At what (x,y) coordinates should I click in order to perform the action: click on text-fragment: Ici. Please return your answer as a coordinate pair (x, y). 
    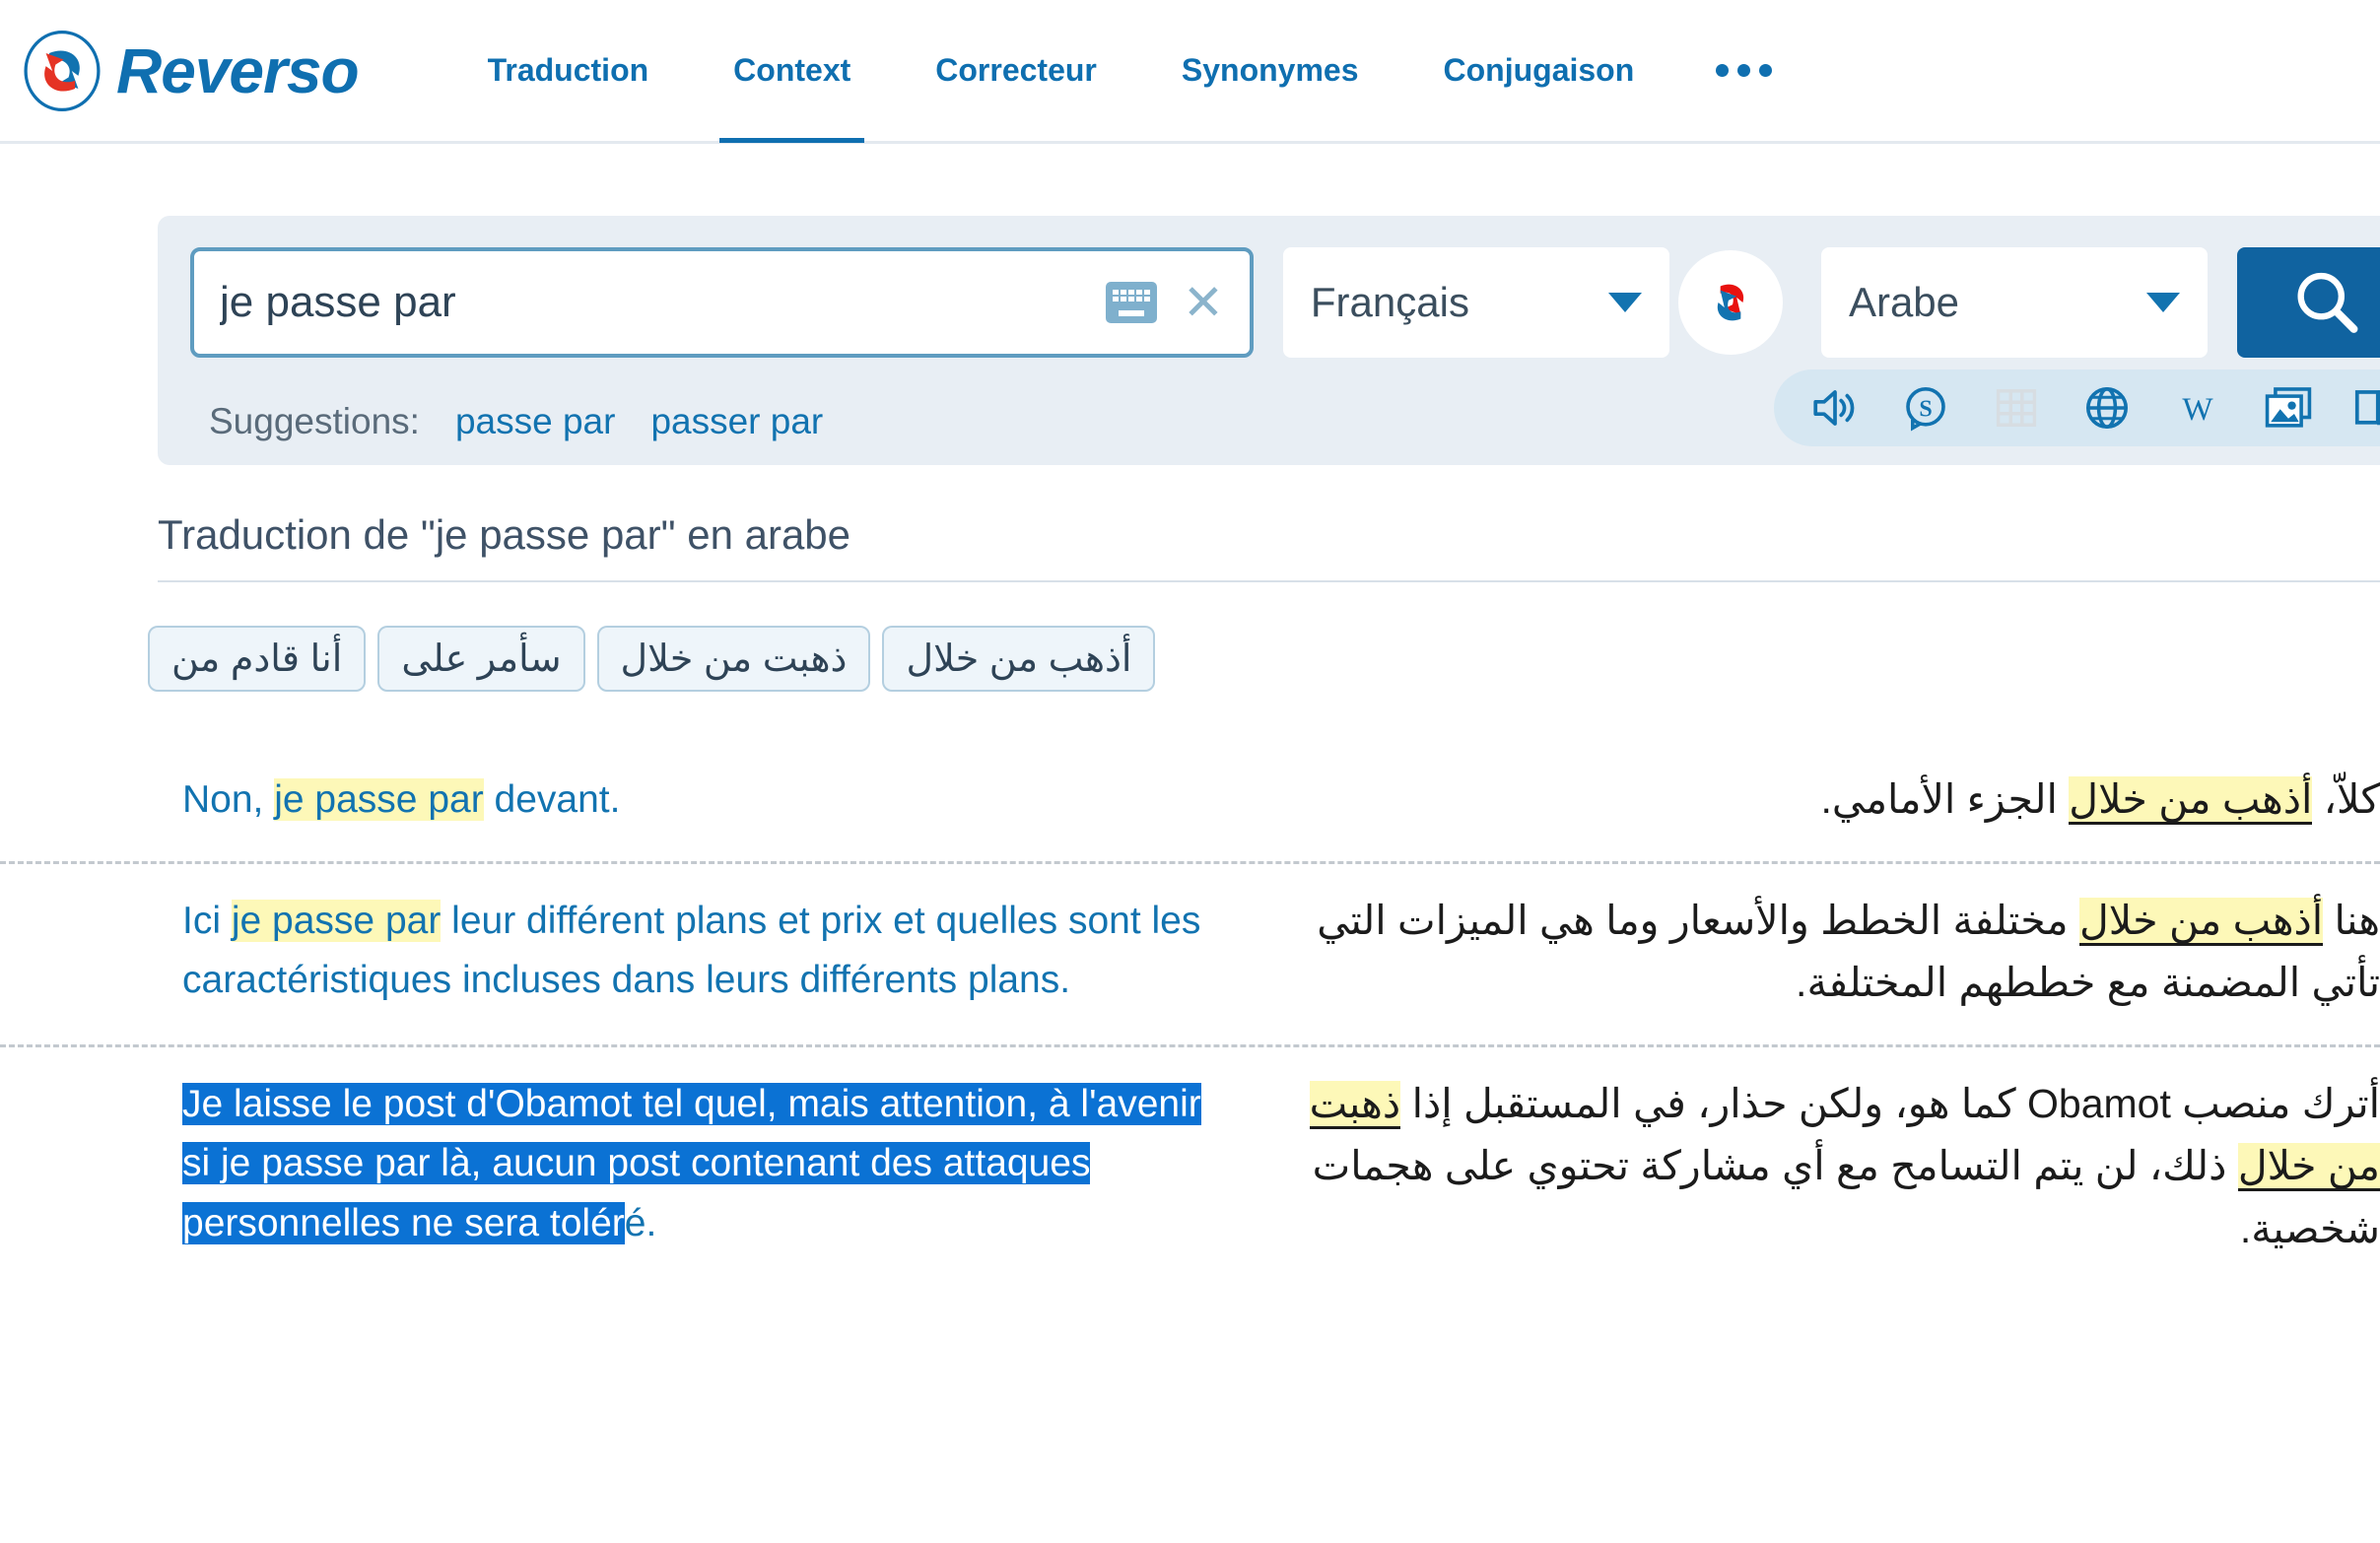
    Looking at the image, I should click on (207, 920).